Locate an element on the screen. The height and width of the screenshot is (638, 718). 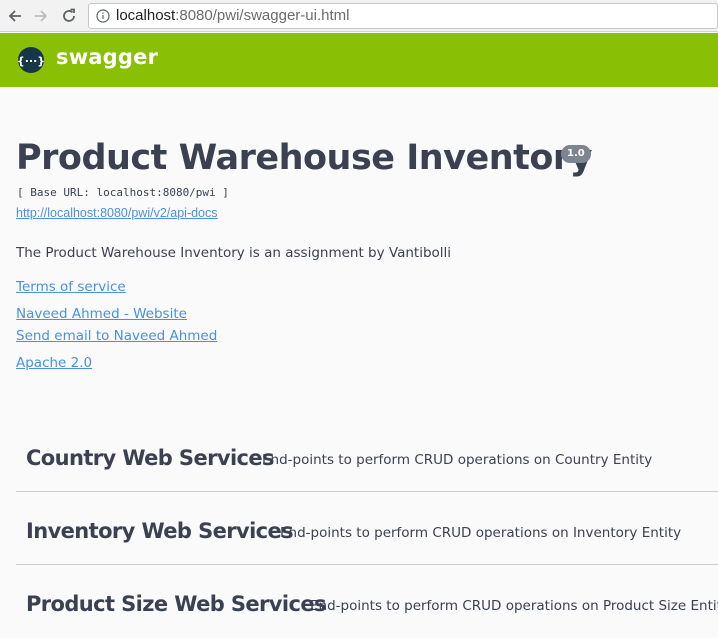
email-link: Send email to Naveed Ahmed is located at coordinates (116, 336).